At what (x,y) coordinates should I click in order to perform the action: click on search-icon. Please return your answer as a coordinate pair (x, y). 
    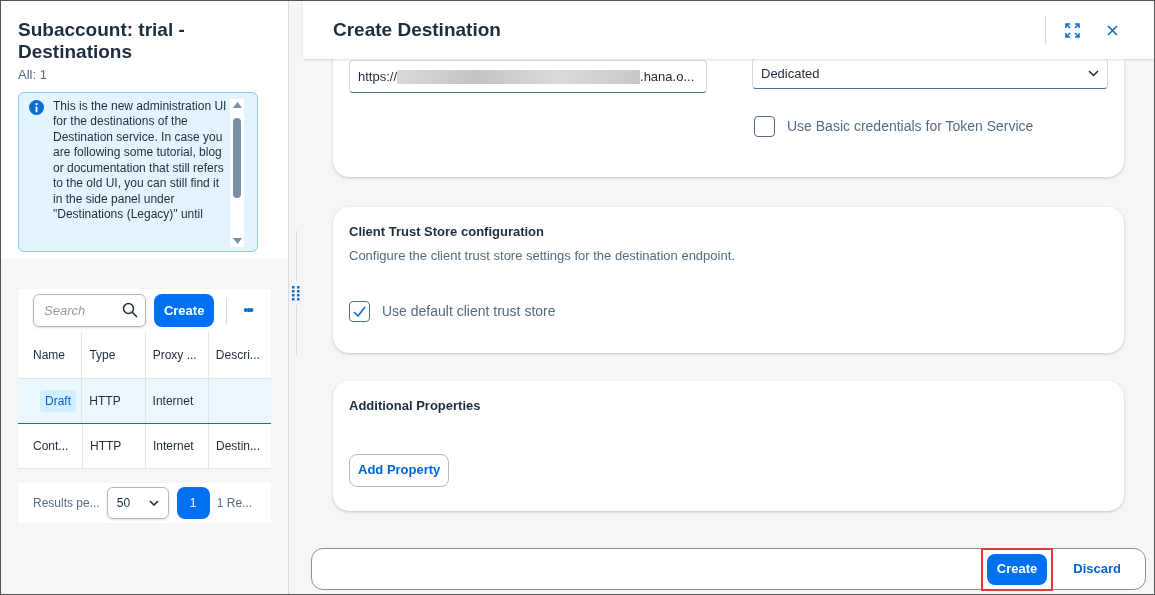
    Looking at the image, I should click on (129, 310).